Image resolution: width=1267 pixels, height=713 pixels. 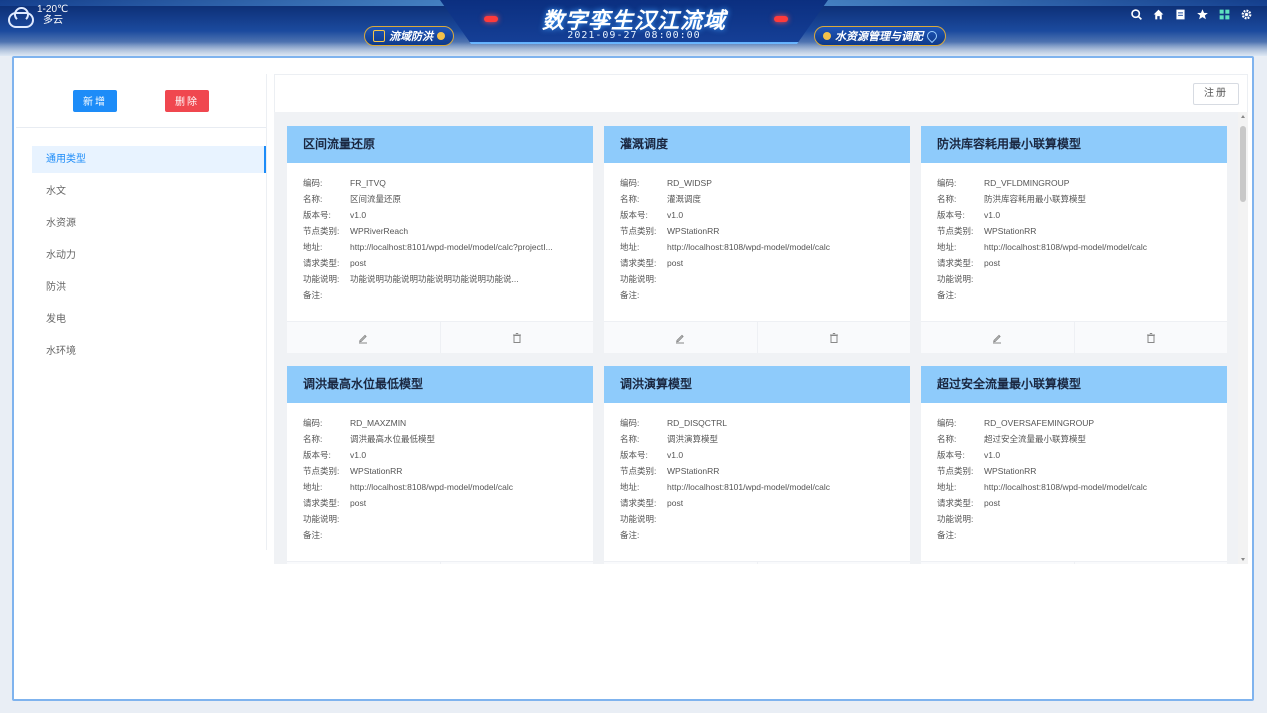 I want to click on weather-desc: 多云, so click(x=53, y=20).